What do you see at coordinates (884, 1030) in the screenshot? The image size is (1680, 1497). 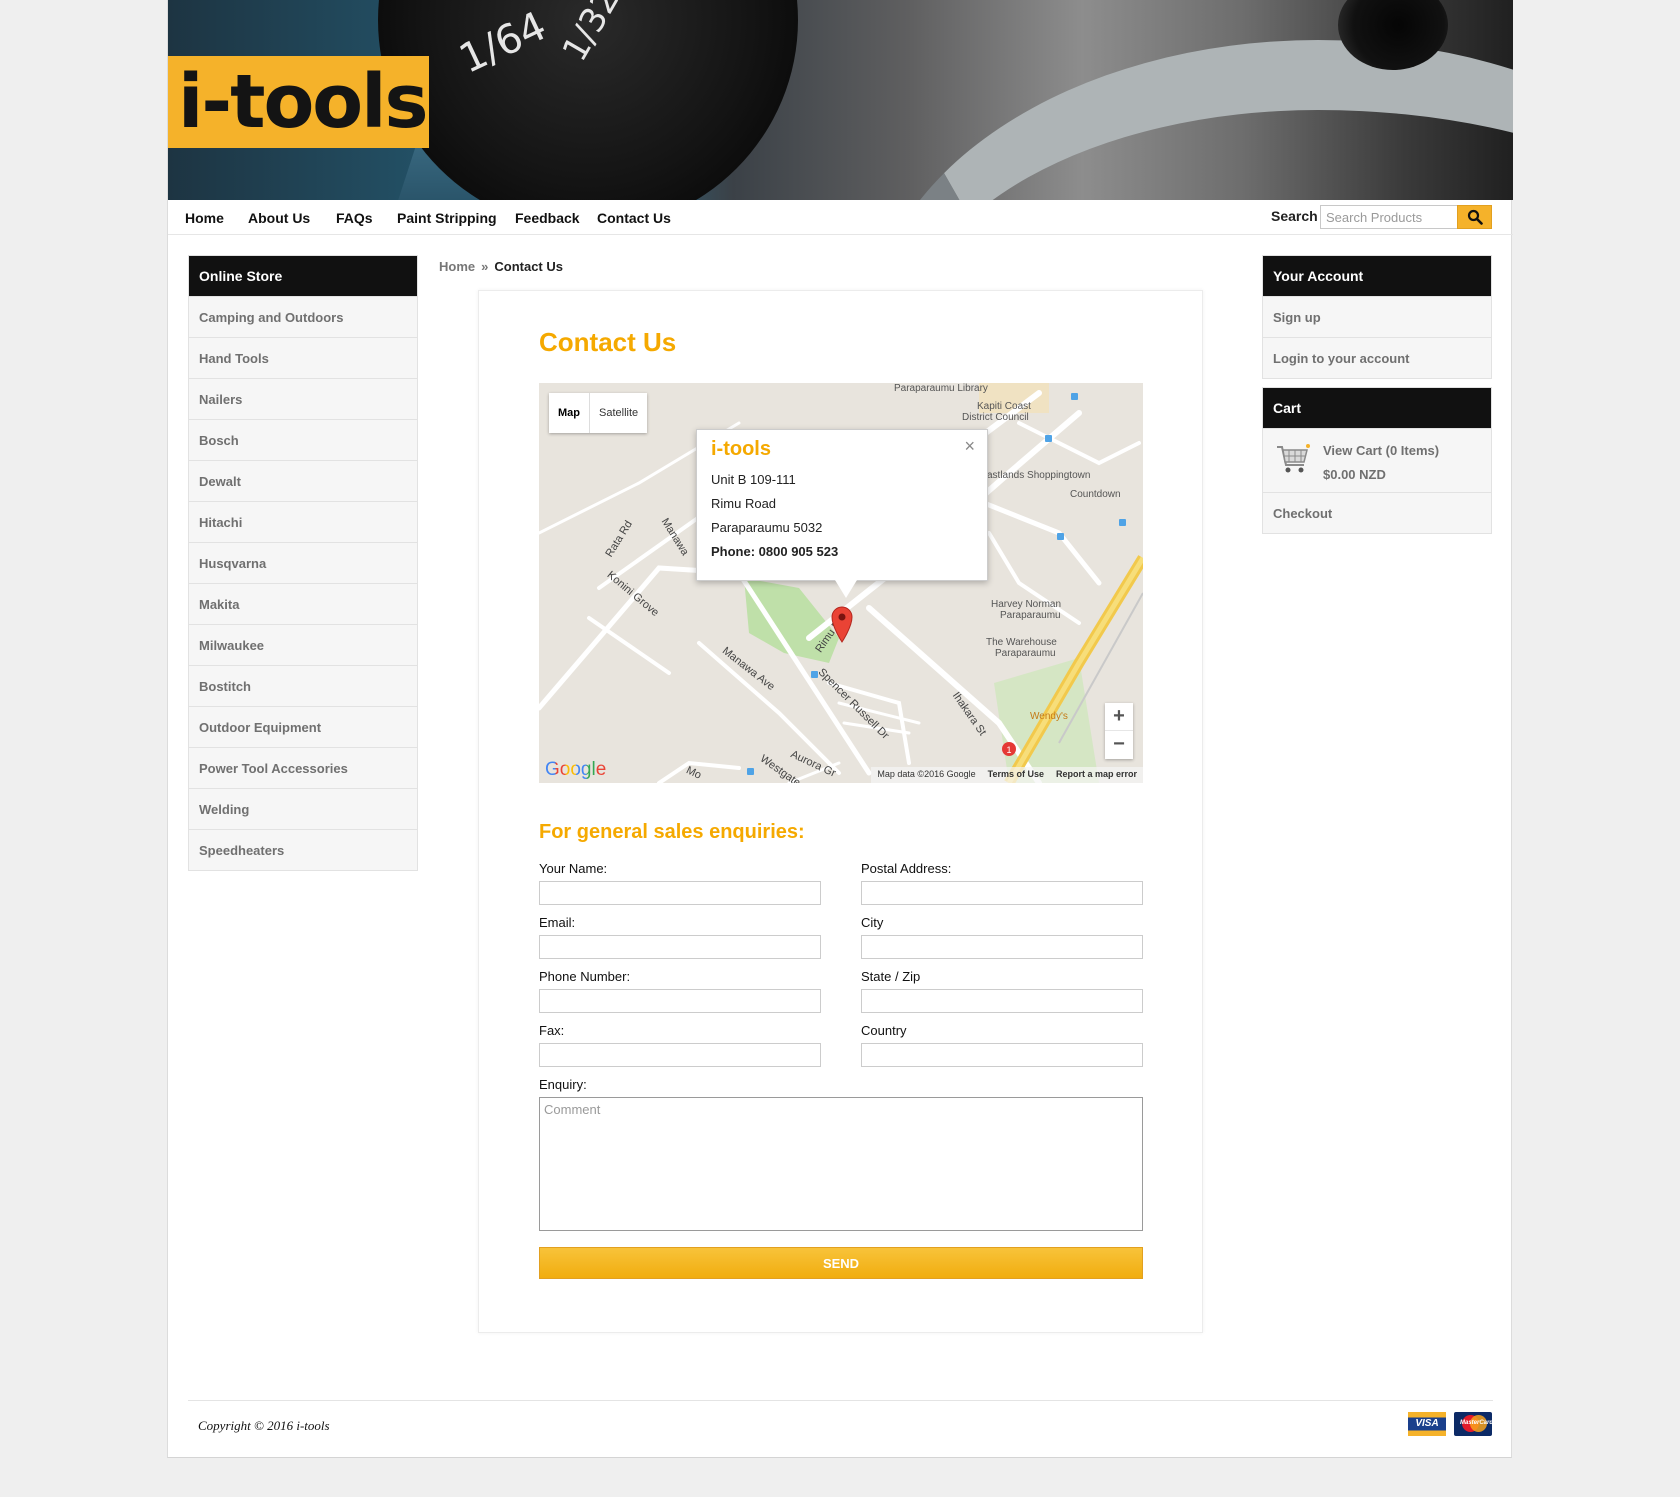 I see `country-label: Country` at bounding box center [884, 1030].